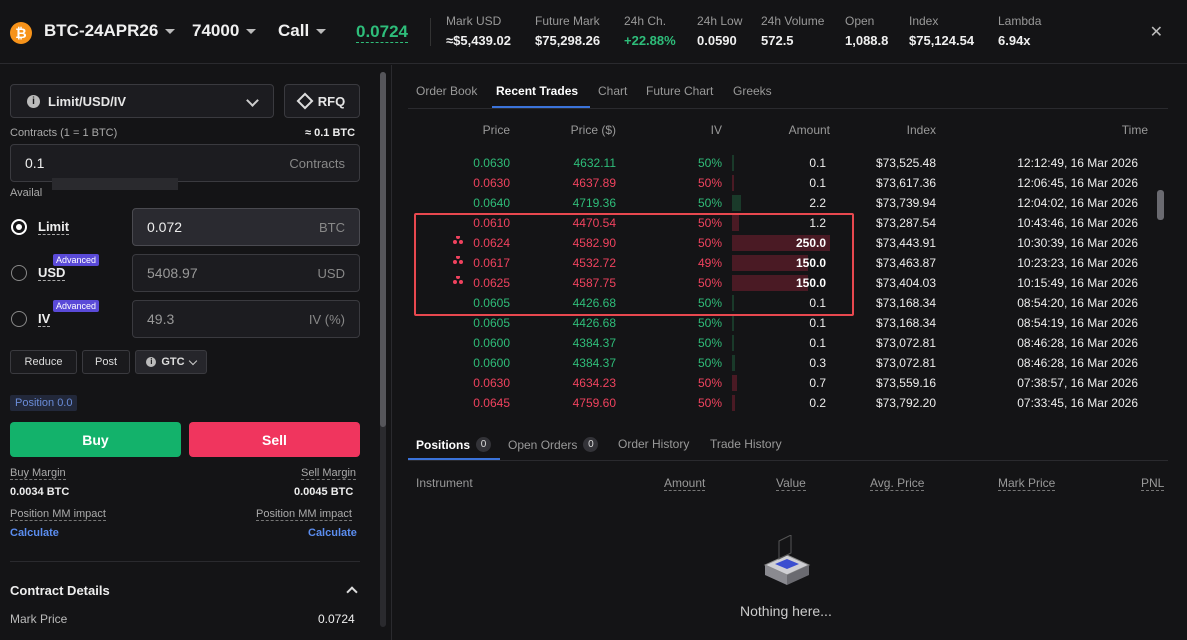 The width and height of the screenshot is (1187, 640). What do you see at coordinates (246, 273) in the screenshot?
I see `usd-price-input: 5408.97 USD` at bounding box center [246, 273].